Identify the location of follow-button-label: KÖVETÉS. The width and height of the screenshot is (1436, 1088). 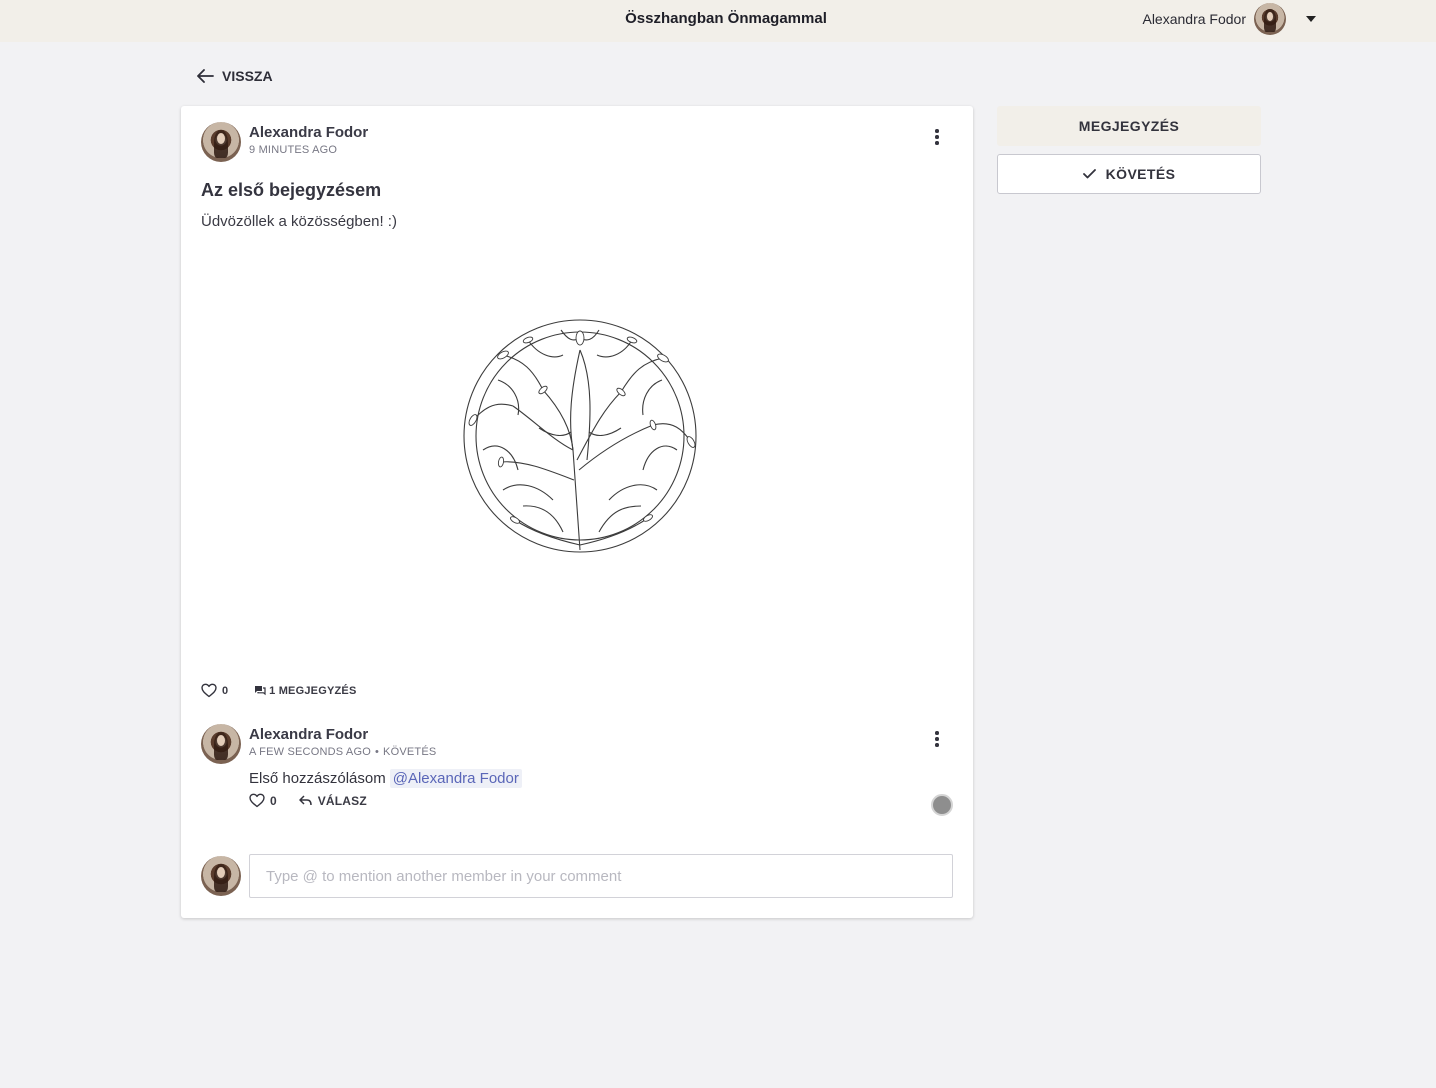
(1140, 174).